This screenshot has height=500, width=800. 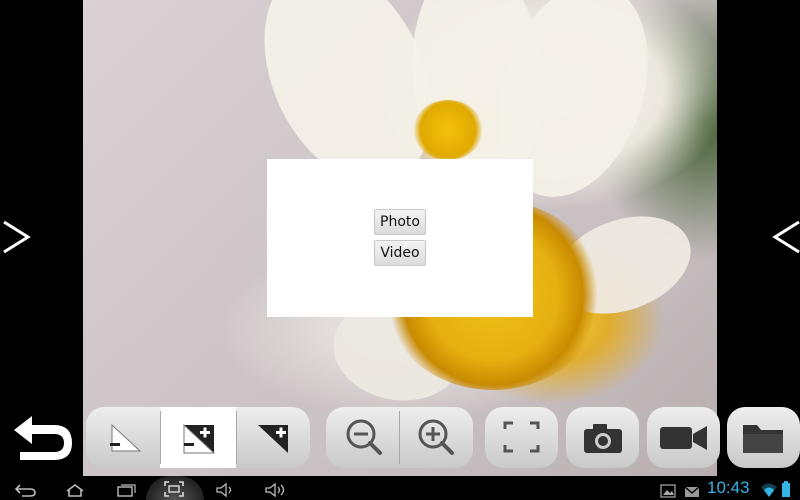 I want to click on zoom-out-button, so click(x=362, y=437).